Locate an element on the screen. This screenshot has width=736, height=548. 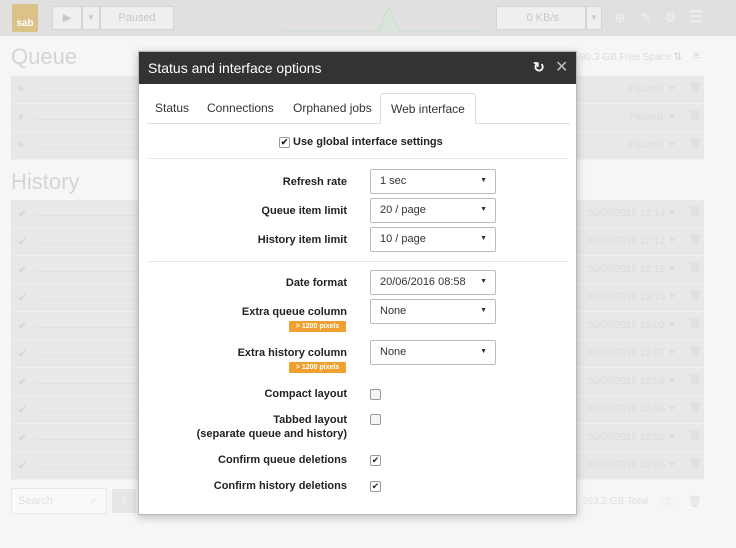
extra-queue-column-label: Extra queue column is located at coordinates (294, 312).